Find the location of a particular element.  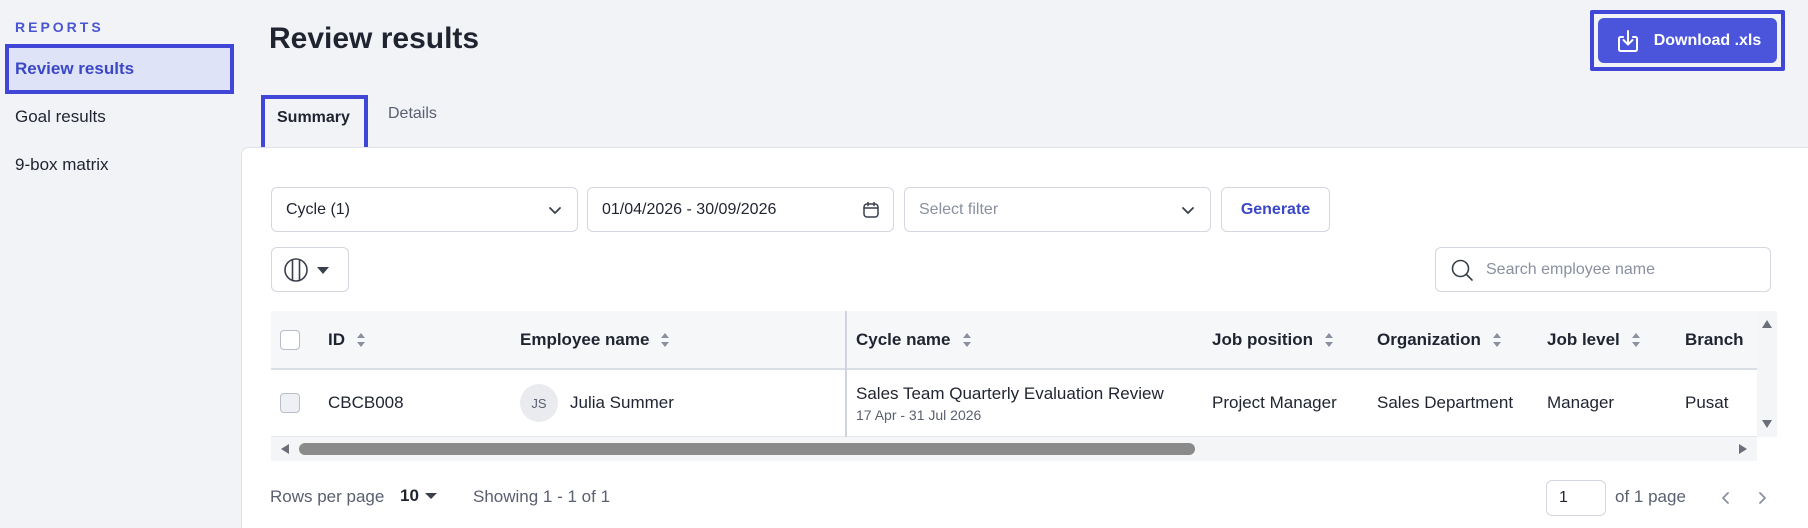

cycle-select-value: Cycle (1) is located at coordinates (318, 209).